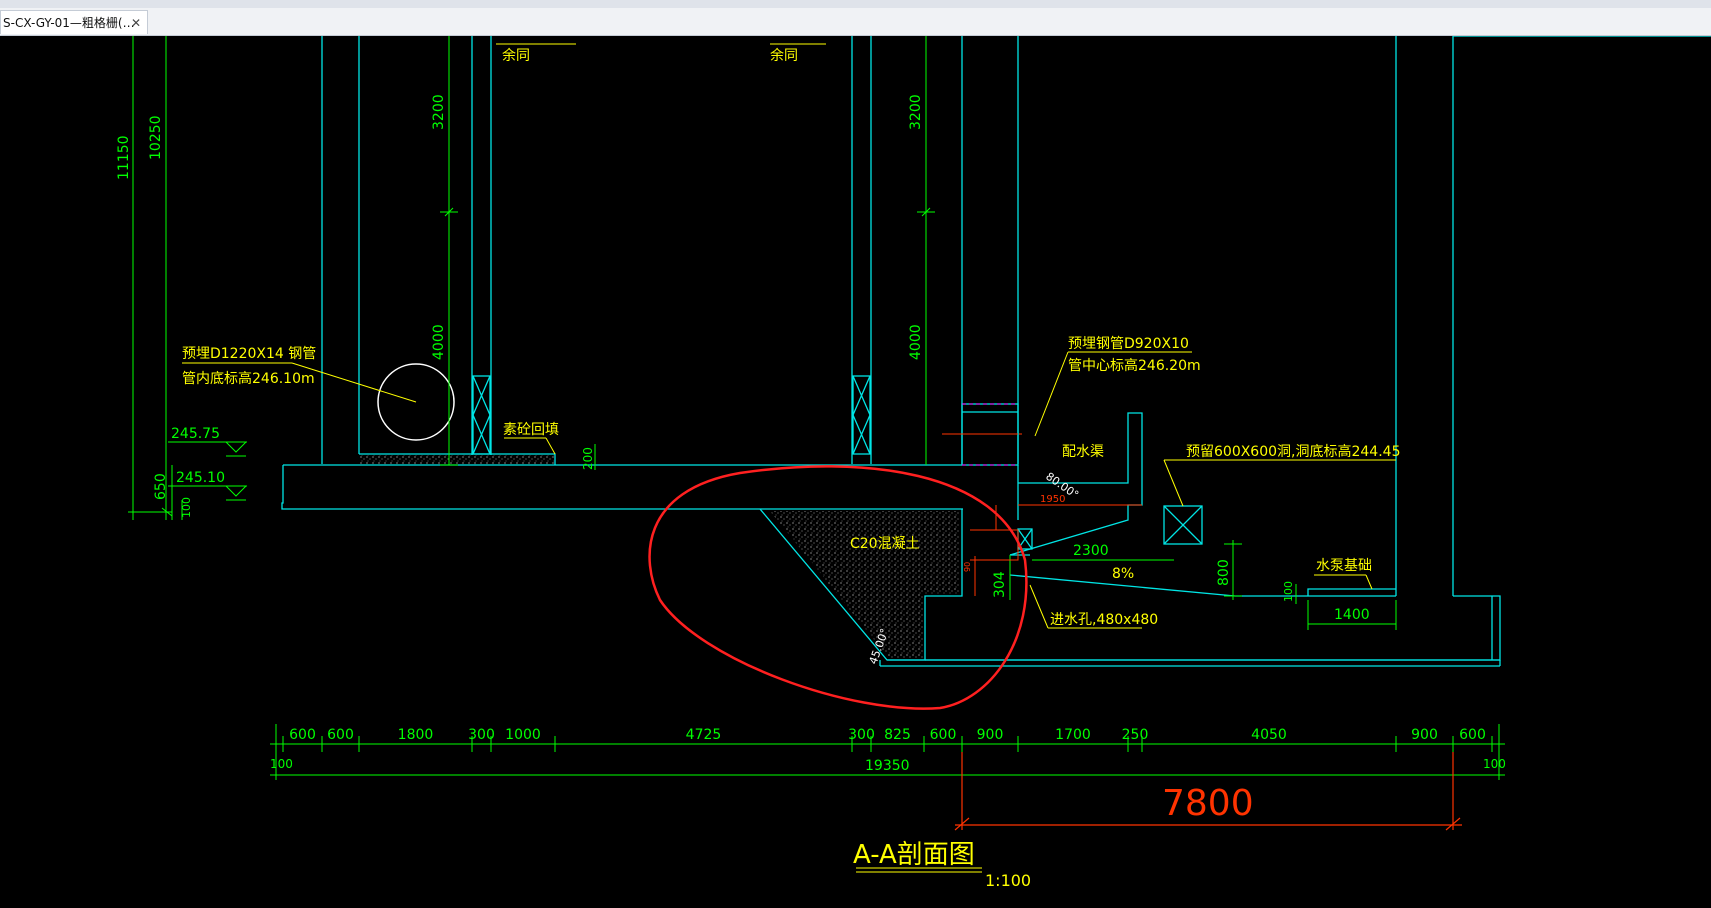  What do you see at coordinates (1293, 451) in the screenshot?
I see `note-opening: 预留600X600洞,洞底标高244.45` at bounding box center [1293, 451].